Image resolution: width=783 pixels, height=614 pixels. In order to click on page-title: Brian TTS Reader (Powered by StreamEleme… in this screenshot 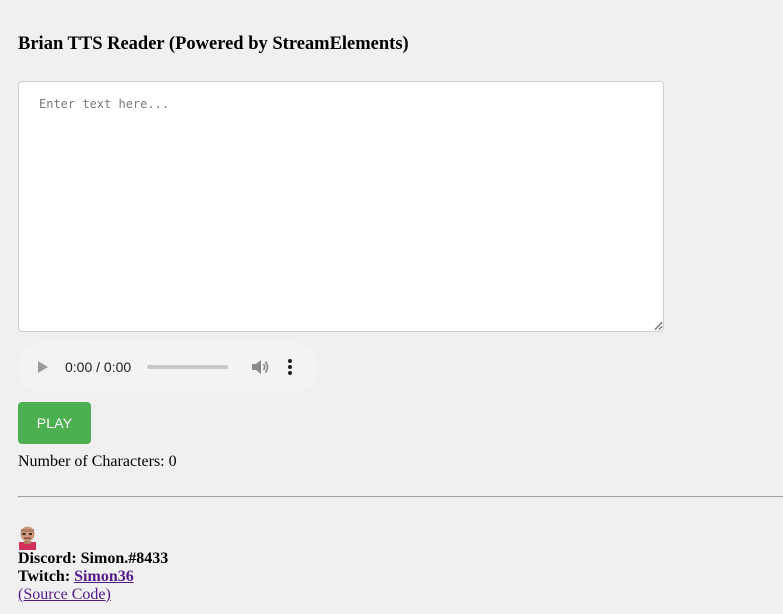, I will do `click(213, 44)`.